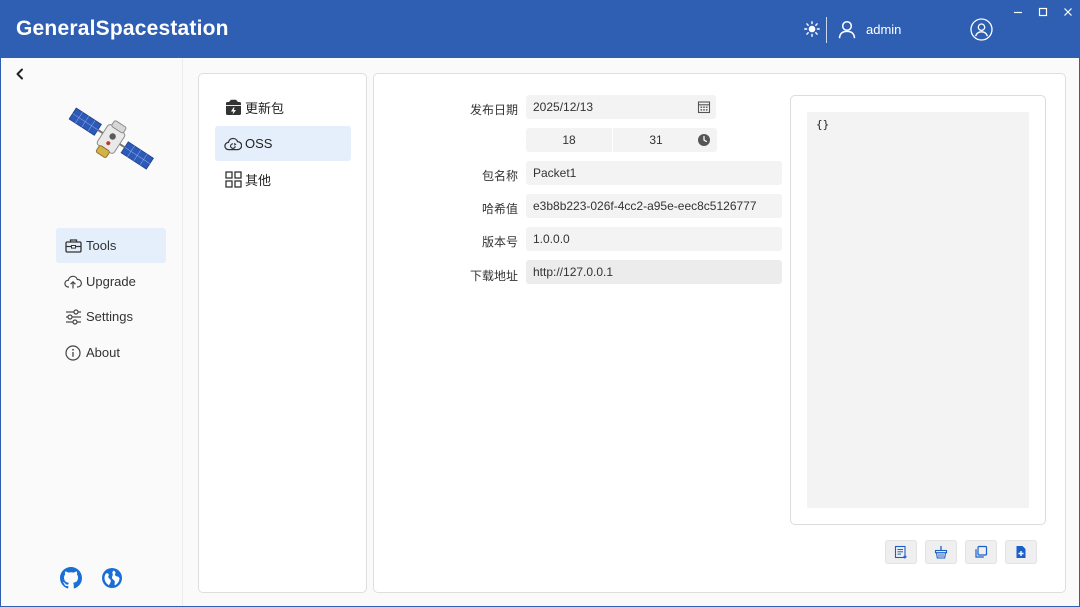 This screenshot has height=607, width=1080. What do you see at coordinates (101, 245) in the screenshot?
I see `sidebar-item-label: Tools` at bounding box center [101, 245].